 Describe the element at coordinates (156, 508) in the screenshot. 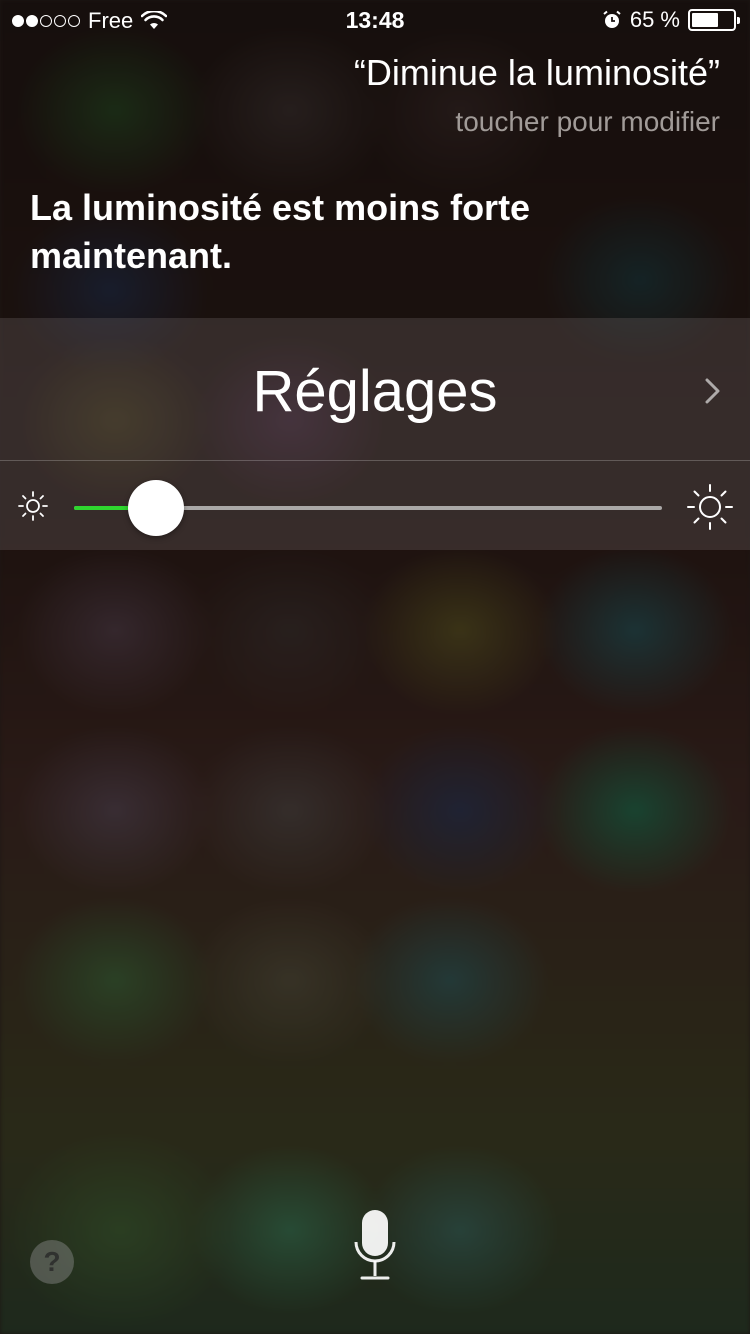

I see `brightness-slider-thumb` at that location.